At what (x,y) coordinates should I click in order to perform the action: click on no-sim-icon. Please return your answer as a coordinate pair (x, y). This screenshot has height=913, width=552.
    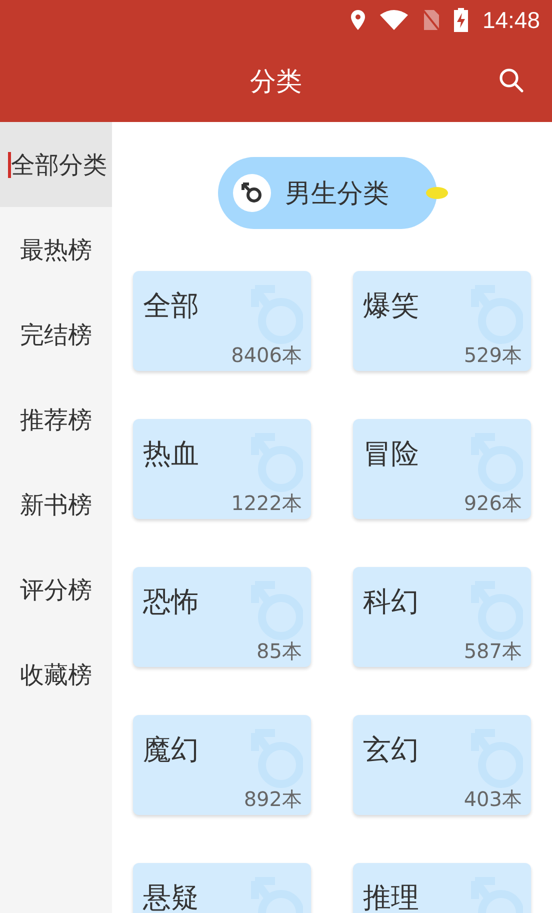
    Looking at the image, I should click on (431, 20).